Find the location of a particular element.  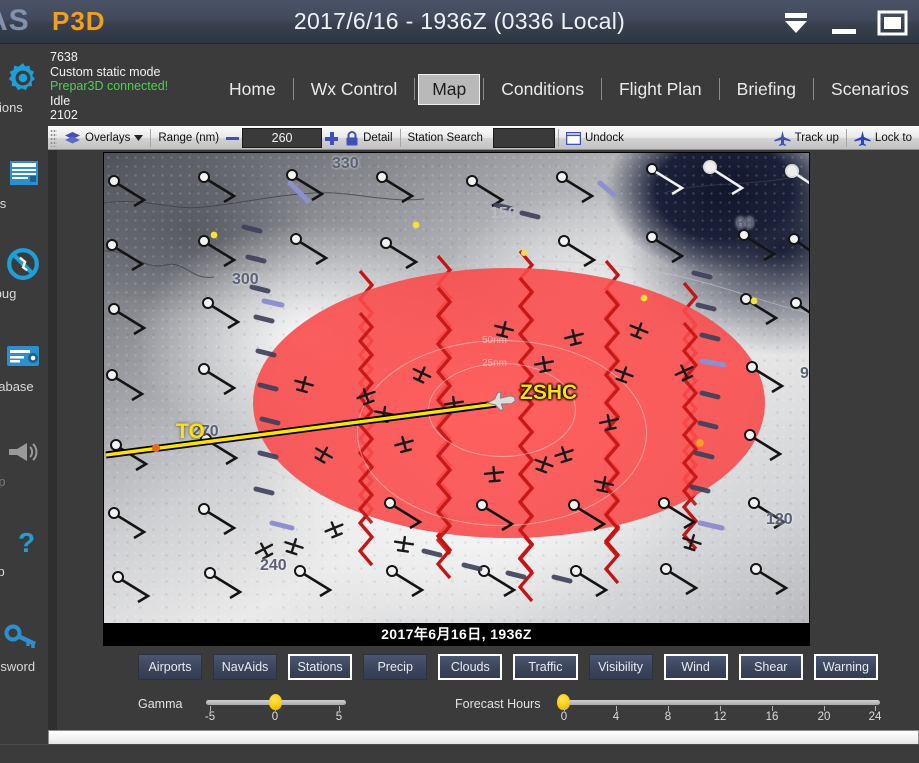

sidebar-item-database: Database is located at coordinates (24, 370).